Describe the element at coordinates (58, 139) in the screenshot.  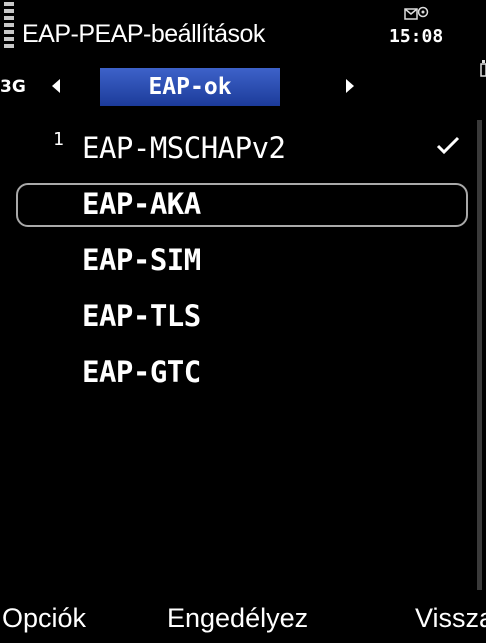
I see `priority-number: 1` at that location.